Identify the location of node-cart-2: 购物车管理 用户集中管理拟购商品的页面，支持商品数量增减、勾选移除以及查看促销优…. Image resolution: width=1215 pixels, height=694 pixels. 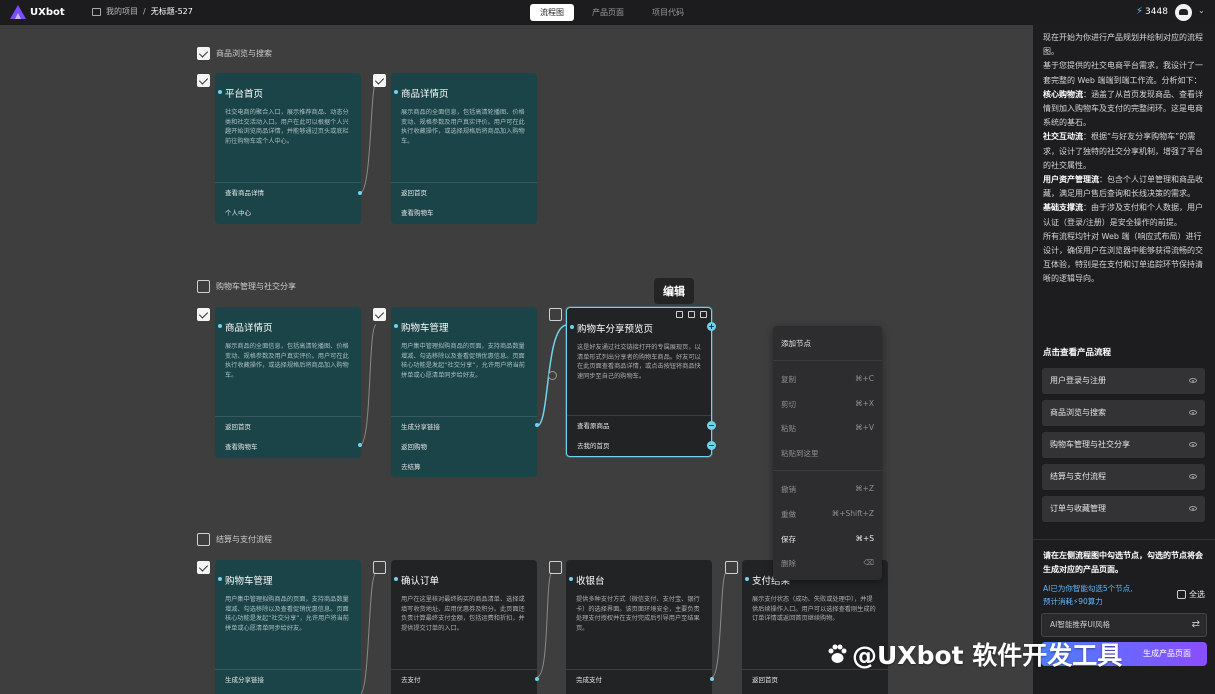
(288, 627).